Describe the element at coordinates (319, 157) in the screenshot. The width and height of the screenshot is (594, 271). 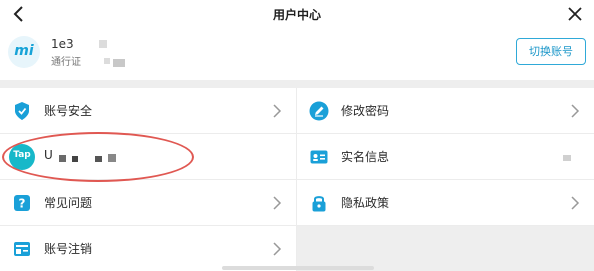
I see `id-card-icon` at that location.